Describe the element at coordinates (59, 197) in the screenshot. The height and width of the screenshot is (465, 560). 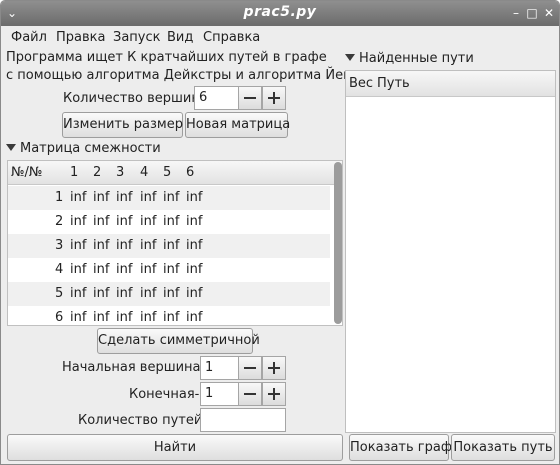
I see `row-index: 1` at that location.